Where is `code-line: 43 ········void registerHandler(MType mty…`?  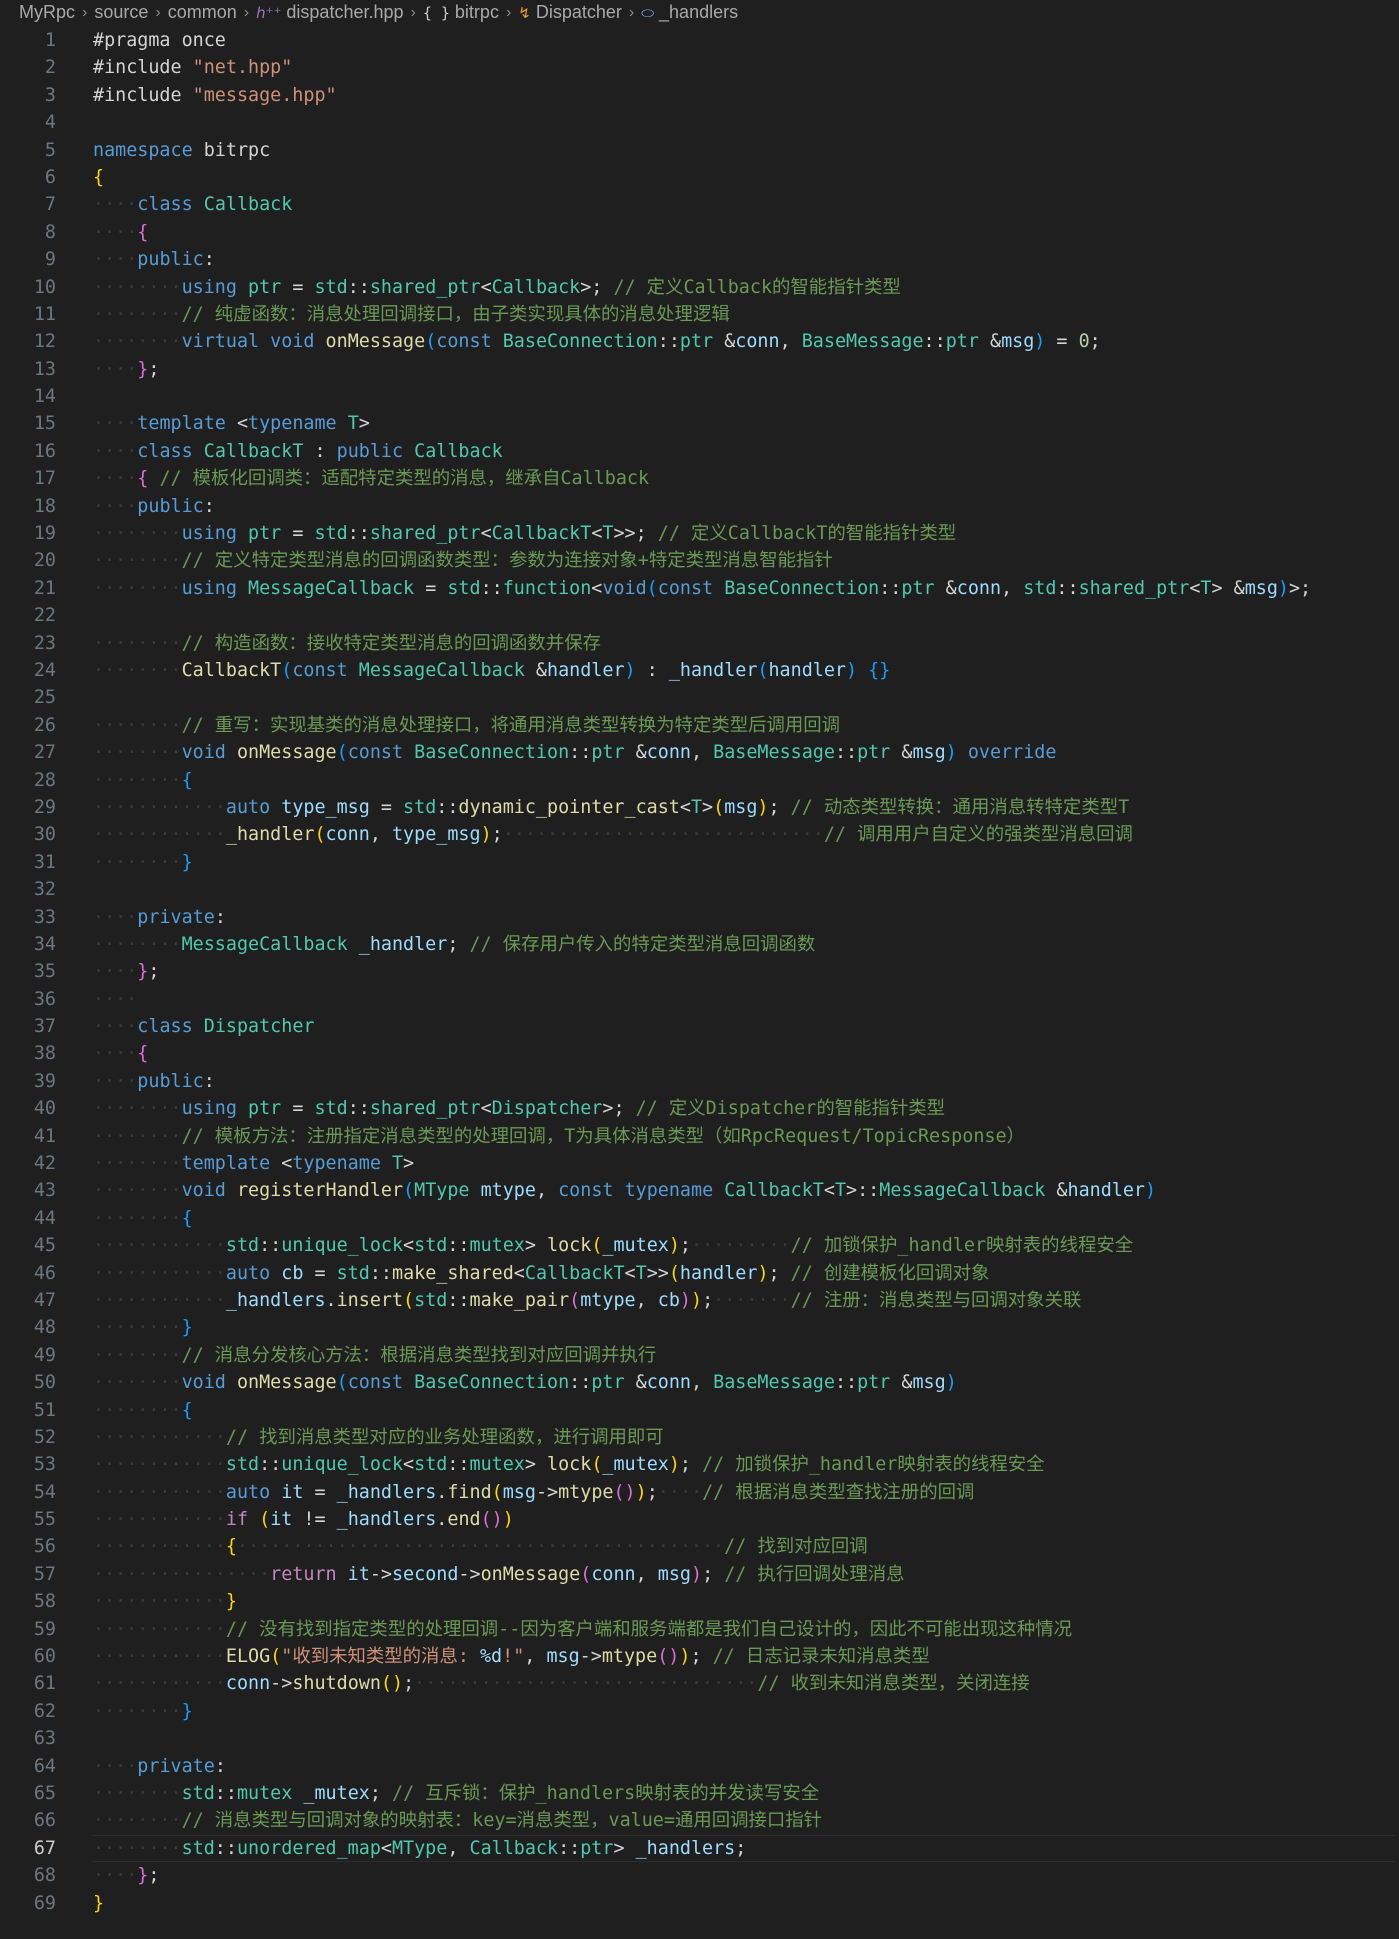
code-line: 43 ········void registerHandler(MType mty… is located at coordinates (699, 1190).